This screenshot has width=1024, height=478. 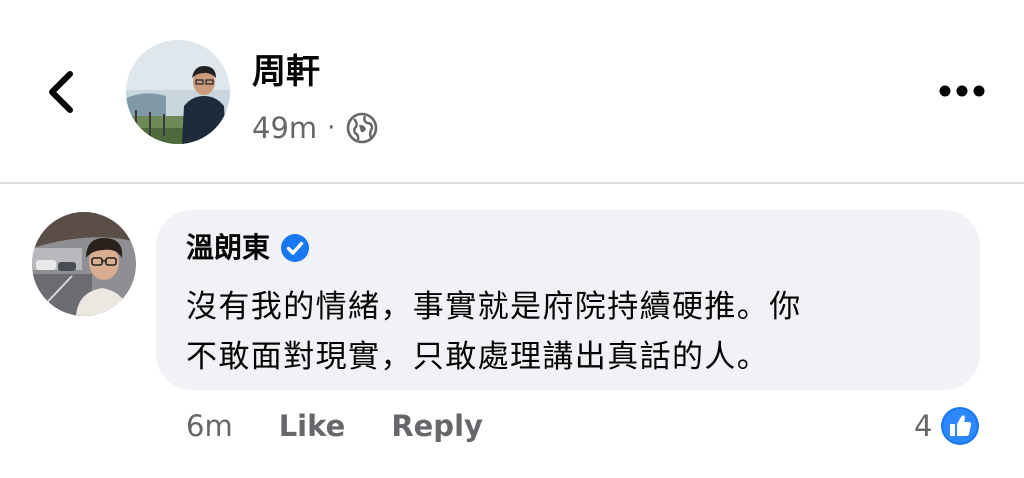 I want to click on comment-text-line: 不敢面對現實，只敢處理講出真話的人。, so click(x=478, y=357).